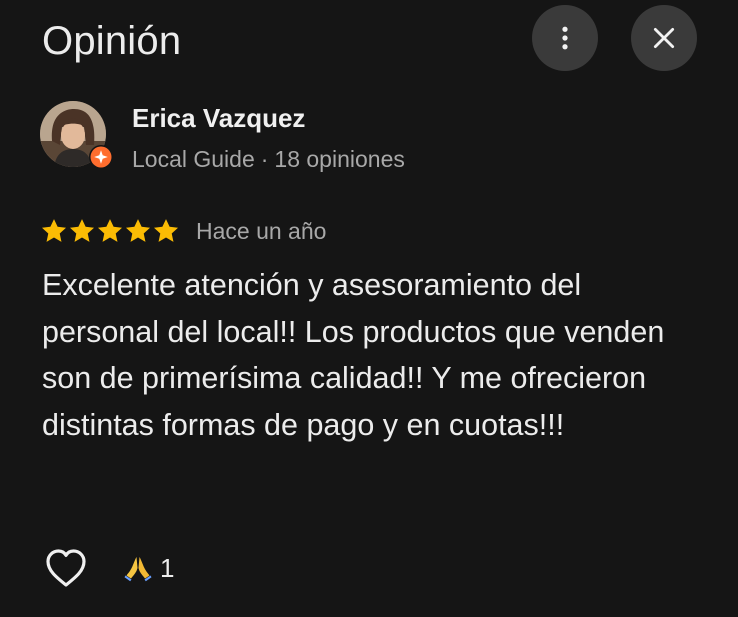  I want to click on like-button, so click(66, 568).